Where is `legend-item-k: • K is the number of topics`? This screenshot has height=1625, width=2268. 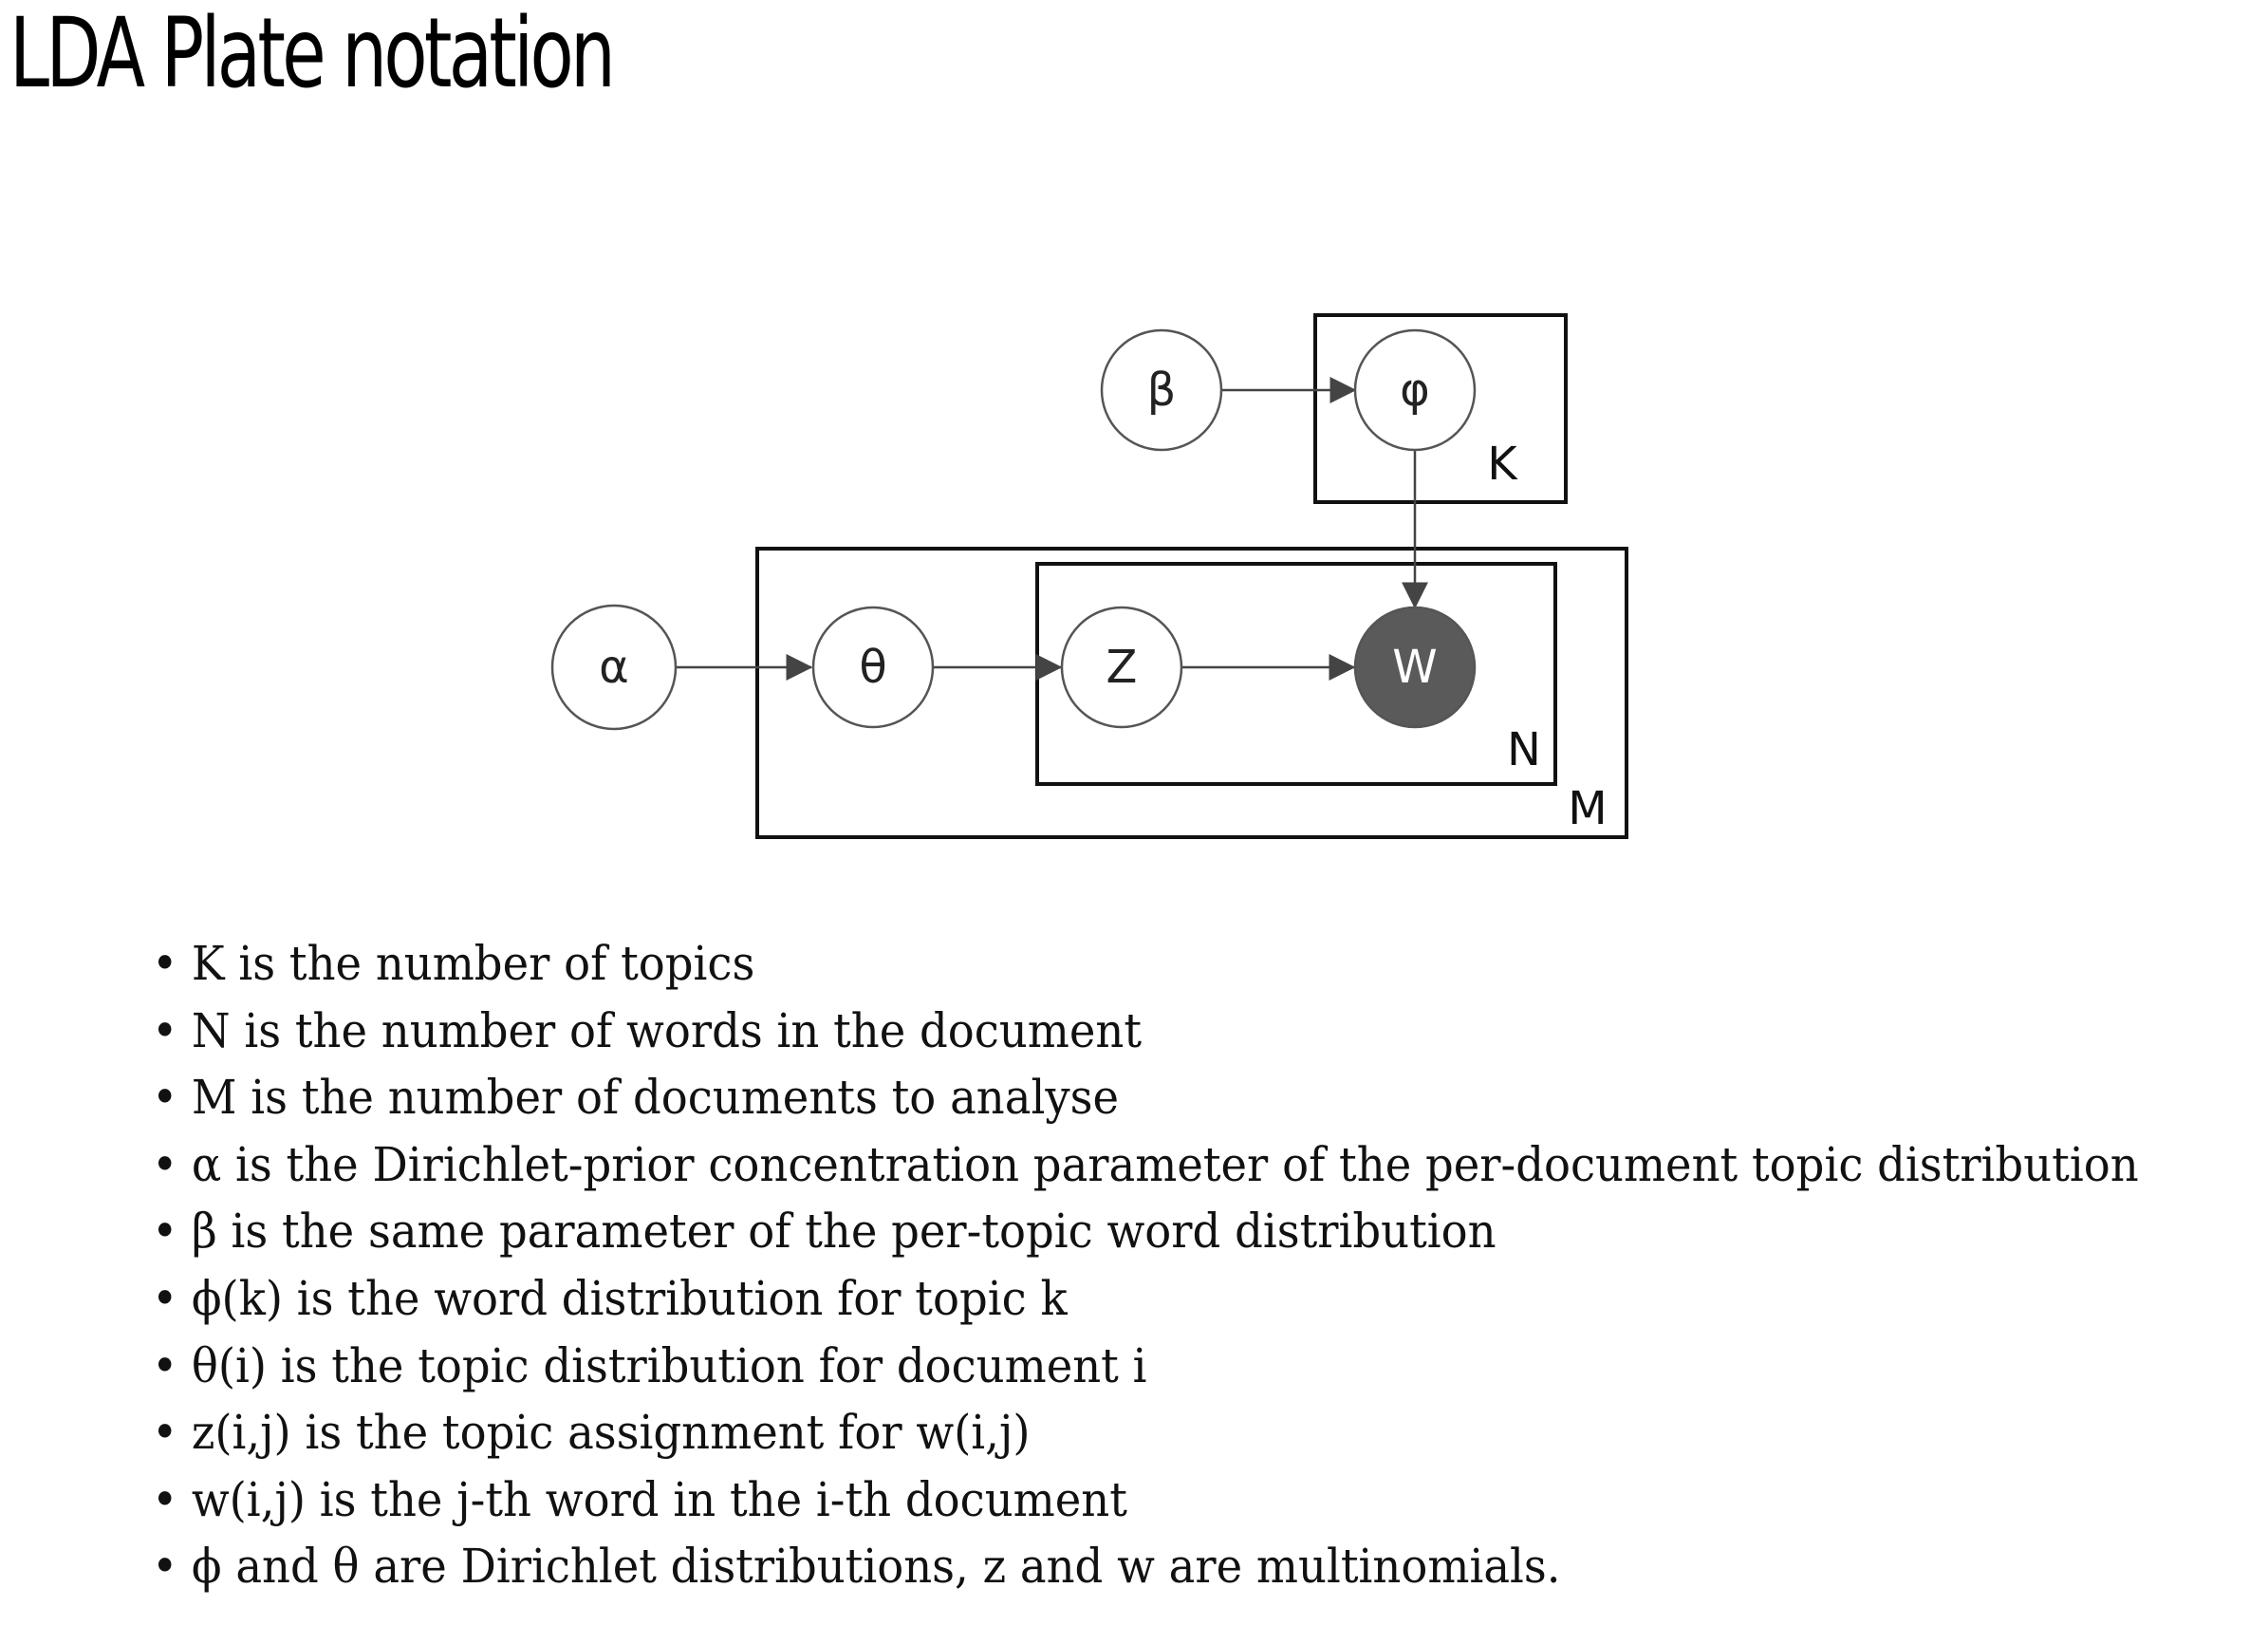 legend-item-k: • K is the number of topics is located at coordinates (1145, 964).